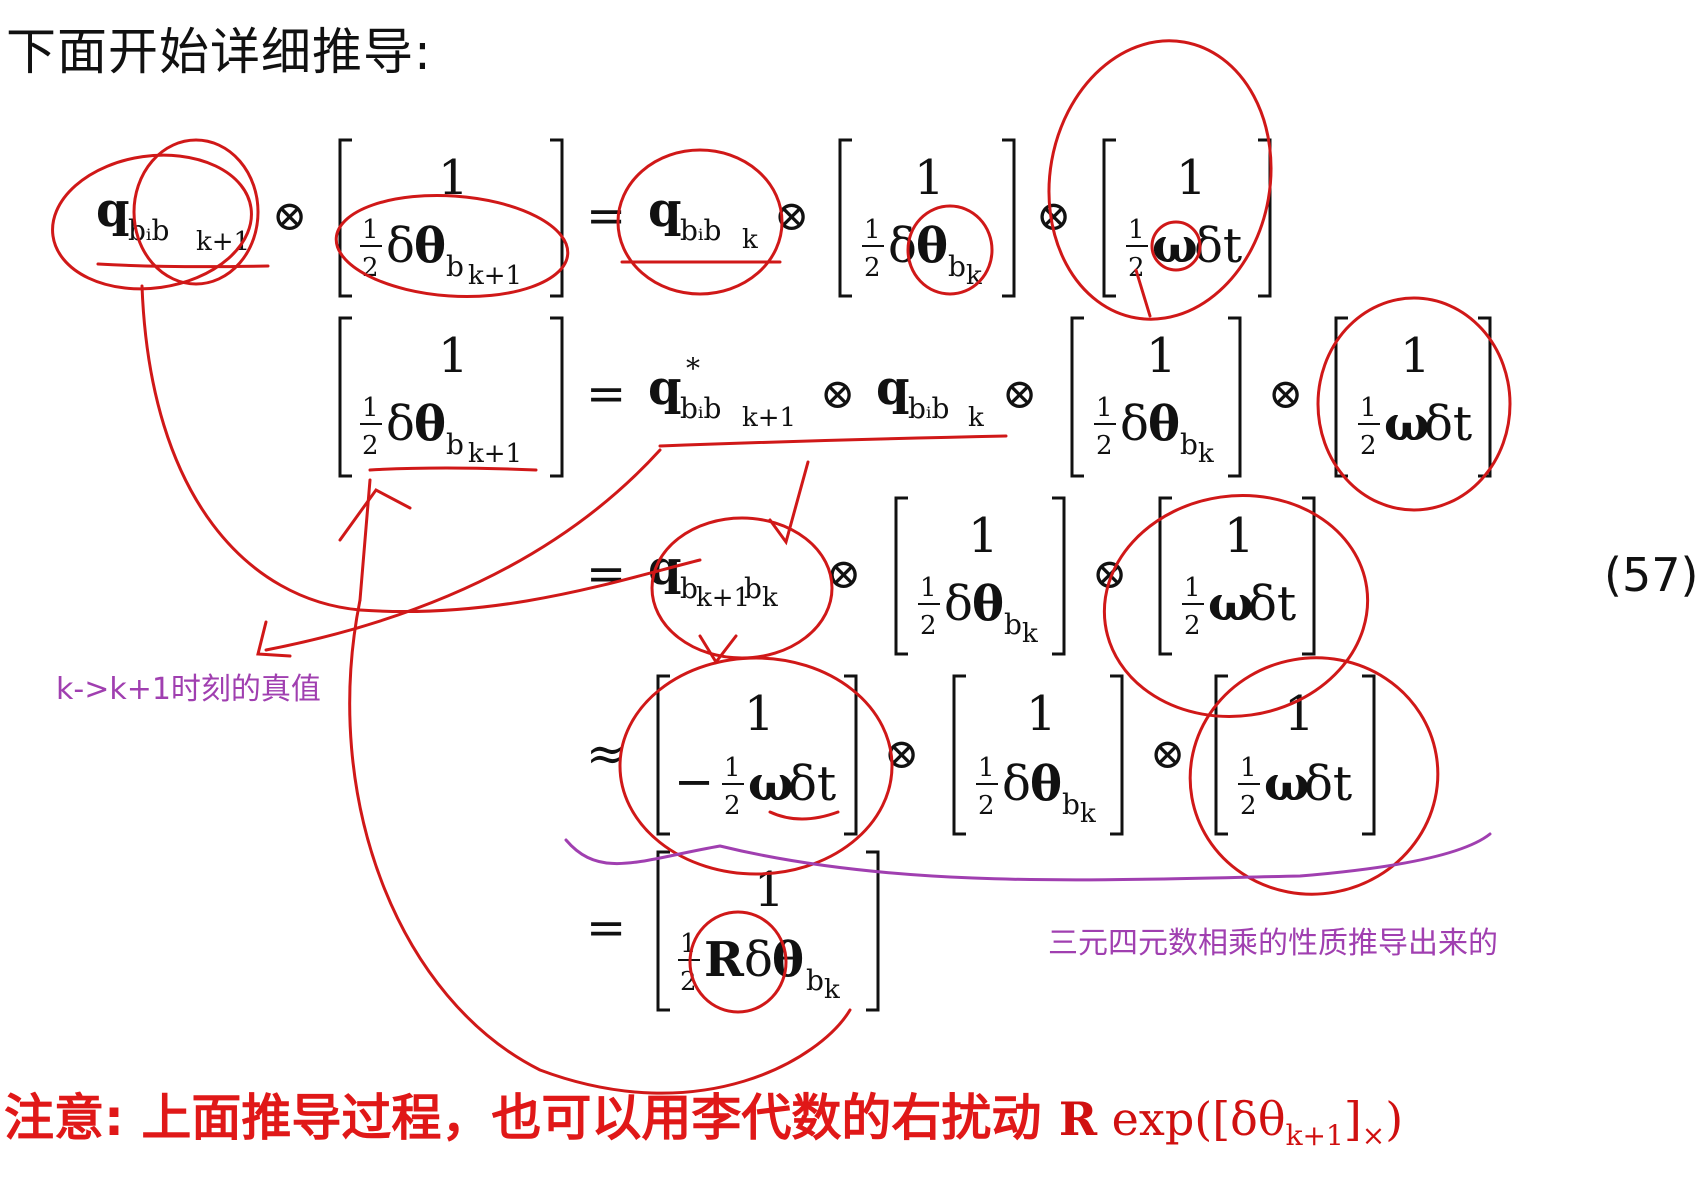 The height and width of the screenshot is (1178, 1708). Describe the element at coordinates (693, 368) in the screenshot. I see `conjugate-star: *` at that location.